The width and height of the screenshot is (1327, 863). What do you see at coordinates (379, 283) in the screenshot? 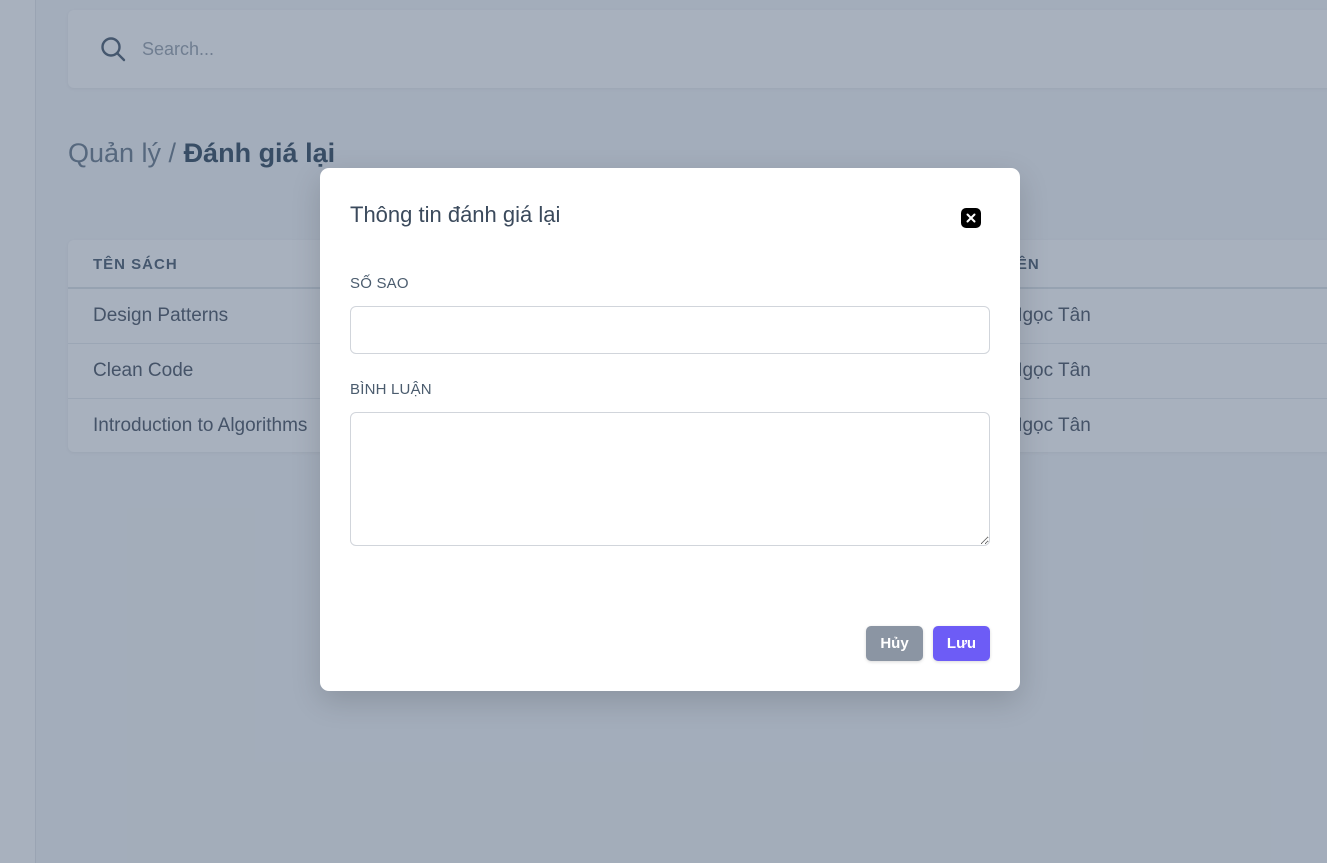
I see `stars-label: SỐ SAO` at bounding box center [379, 283].